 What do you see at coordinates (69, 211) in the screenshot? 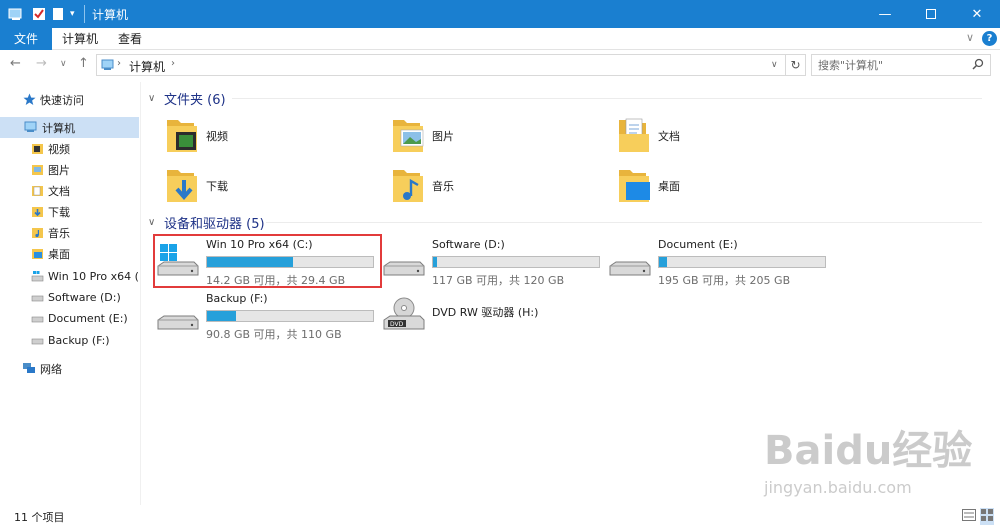
I see `sidebar-item-downloads: 下载` at bounding box center [69, 211].